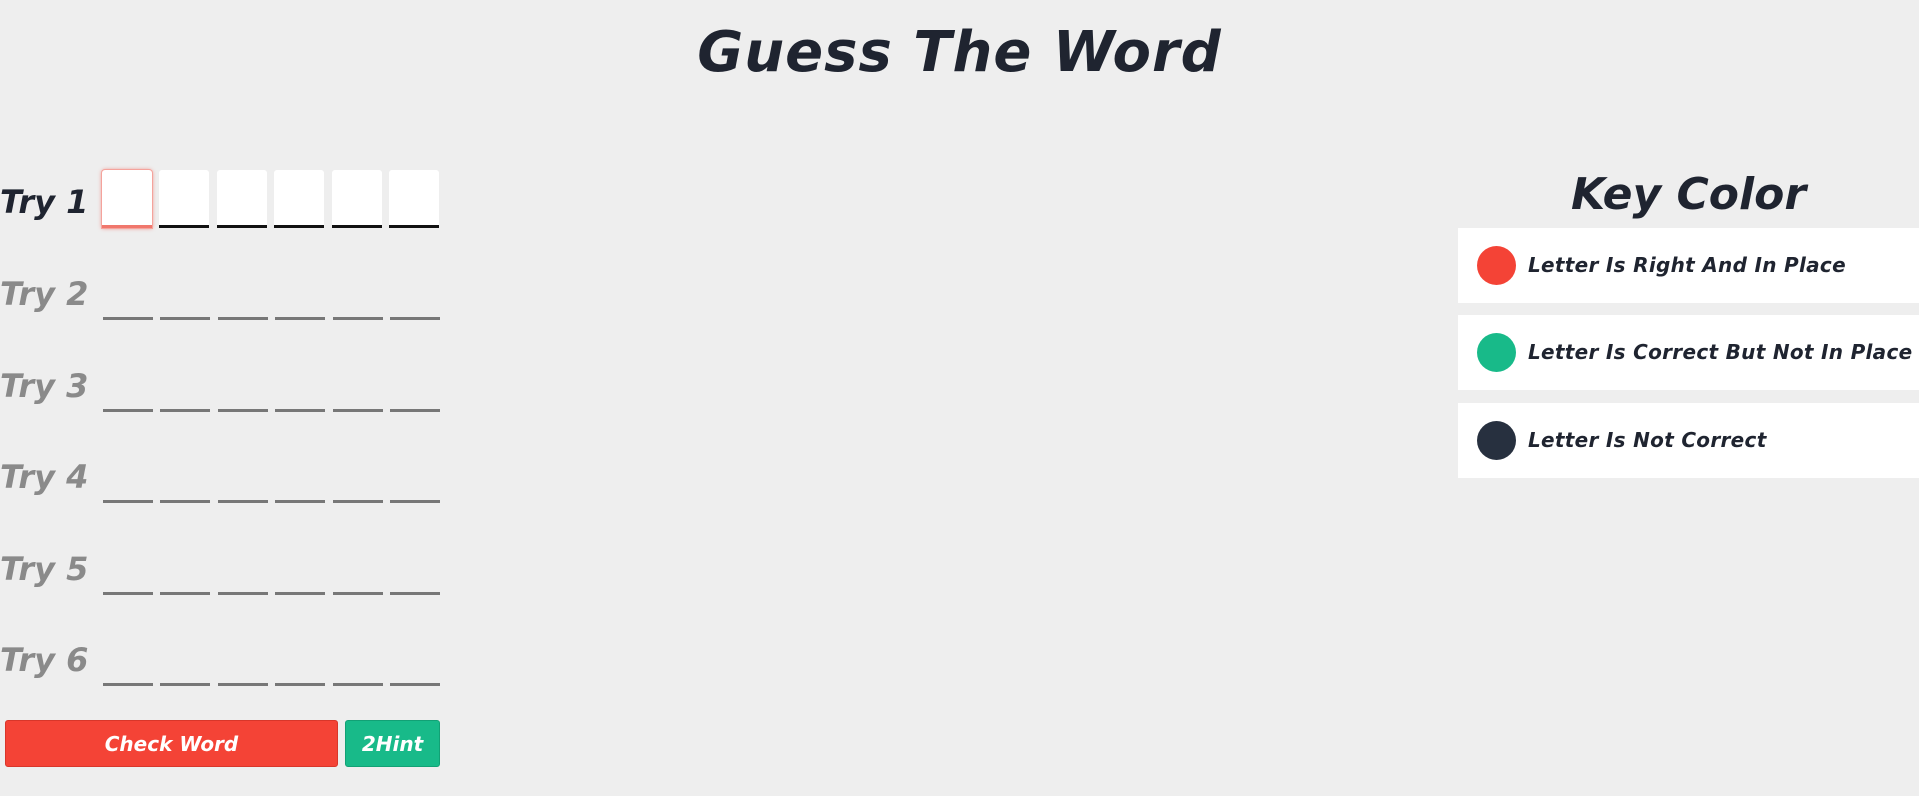  What do you see at coordinates (171, 743) in the screenshot?
I see `check-word-button: Check Word` at bounding box center [171, 743].